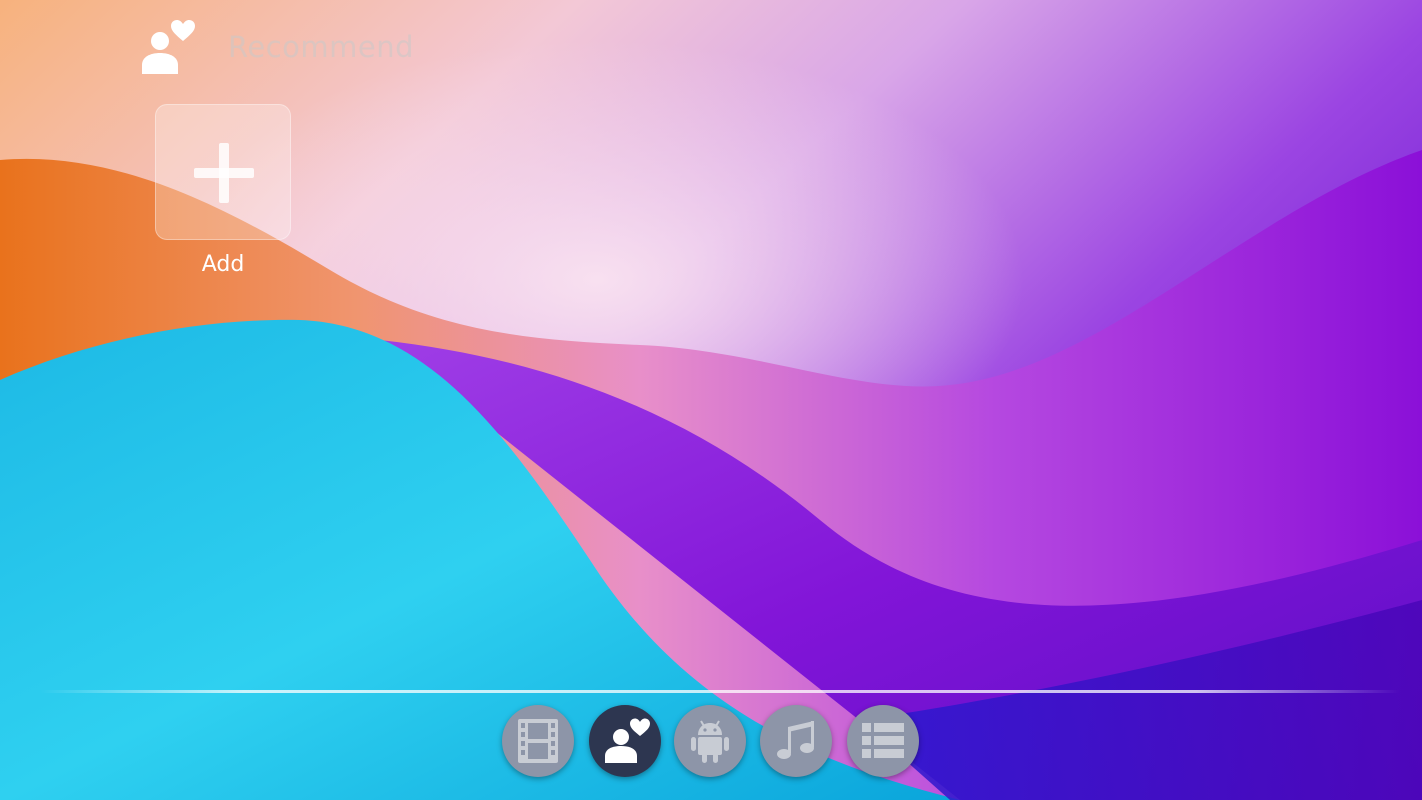  I want to click on dock-item-apps, so click(710, 741).